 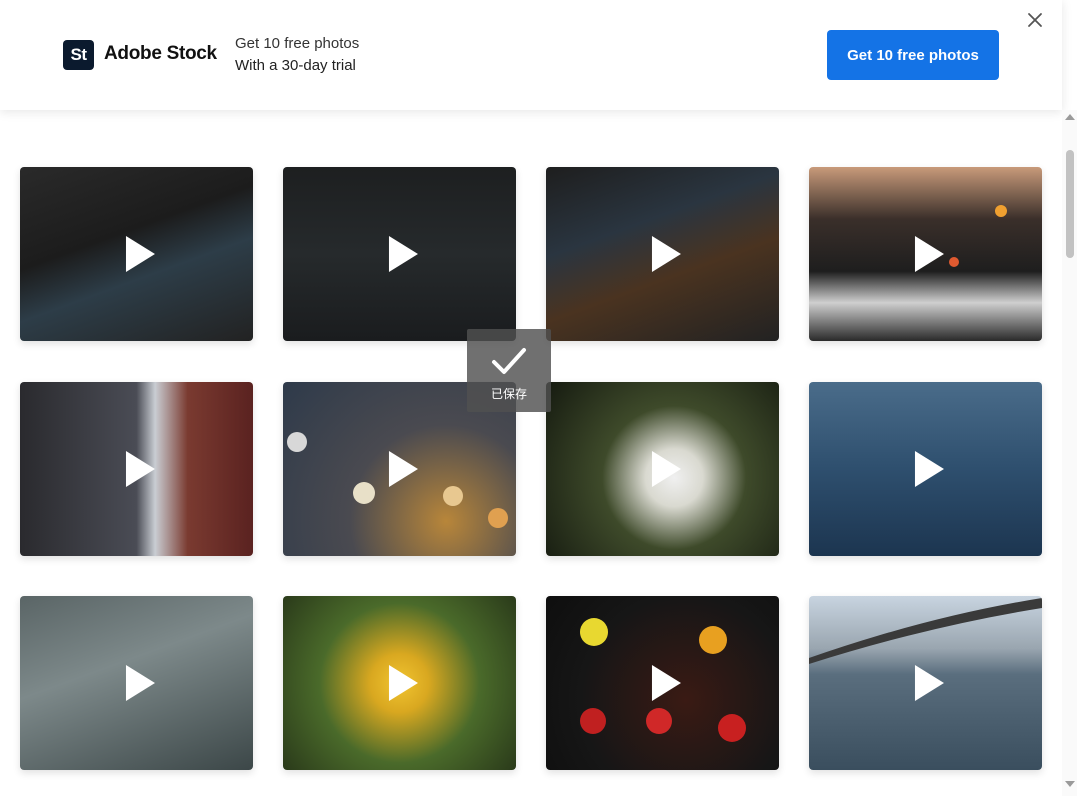 I want to click on close-banner-button, so click(x=1035, y=20).